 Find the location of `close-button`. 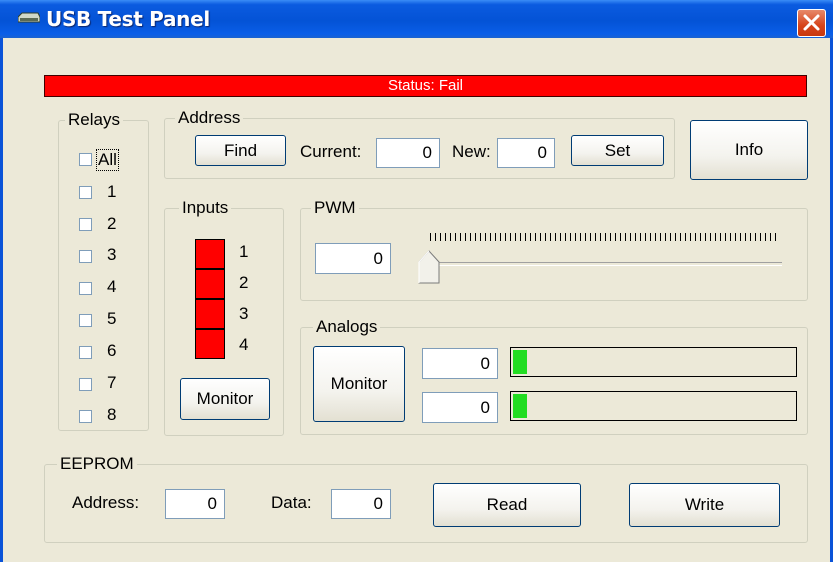

close-button is located at coordinates (811, 23).